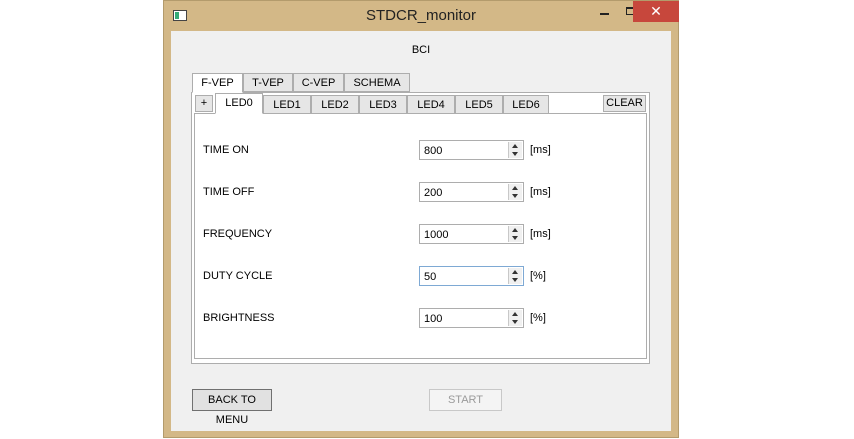 The width and height of the screenshot is (854, 439). Describe the element at coordinates (515, 280) in the screenshot. I see `duty-cycle-down-arrow-icon` at that location.